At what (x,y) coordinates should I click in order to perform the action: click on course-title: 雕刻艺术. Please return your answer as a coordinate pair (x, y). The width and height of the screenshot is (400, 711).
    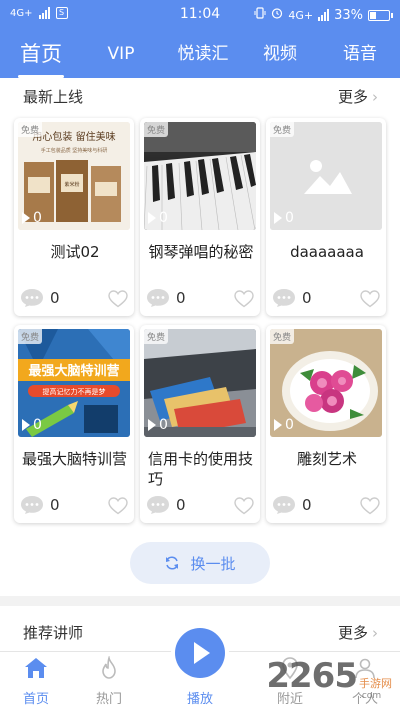
    Looking at the image, I should click on (326, 459).